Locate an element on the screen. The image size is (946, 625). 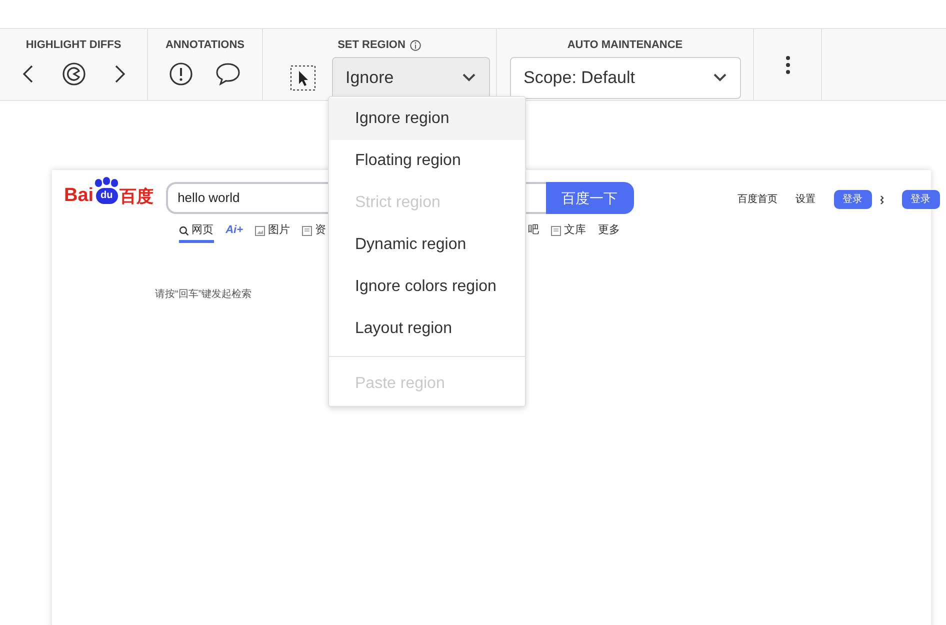
menu-item: Ignore region is located at coordinates (427, 119).